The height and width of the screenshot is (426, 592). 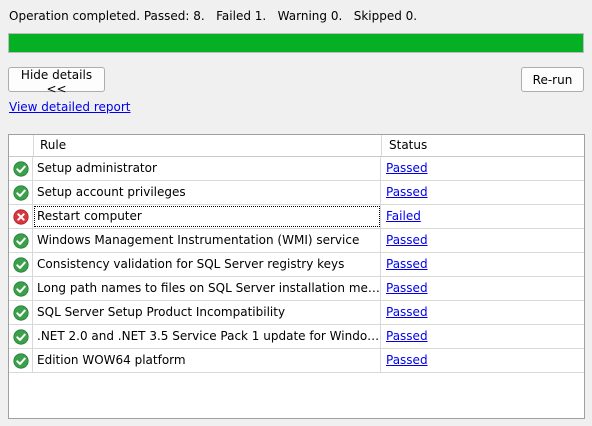 I want to click on failed-icon, so click(x=21, y=216).